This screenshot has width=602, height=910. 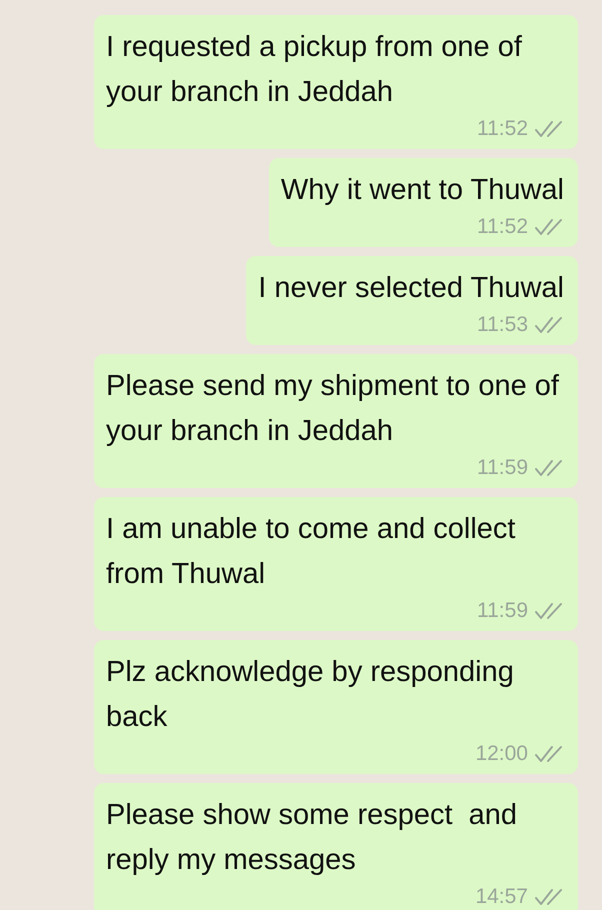 I want to click on message-text: Please send my shipment to one of your branch in Jeddah, so click(x=333, y=409).